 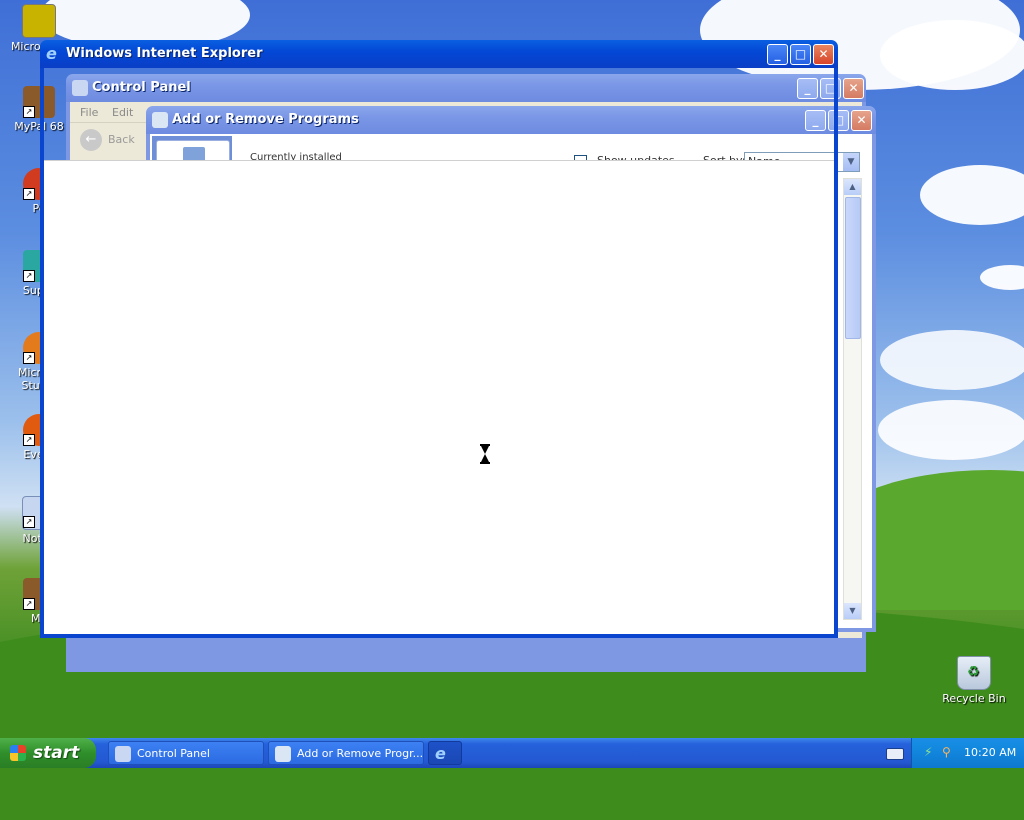 I want to click on system-tray: ⚡ ⚲ 10:20 AM, so click(x=967, y=753).